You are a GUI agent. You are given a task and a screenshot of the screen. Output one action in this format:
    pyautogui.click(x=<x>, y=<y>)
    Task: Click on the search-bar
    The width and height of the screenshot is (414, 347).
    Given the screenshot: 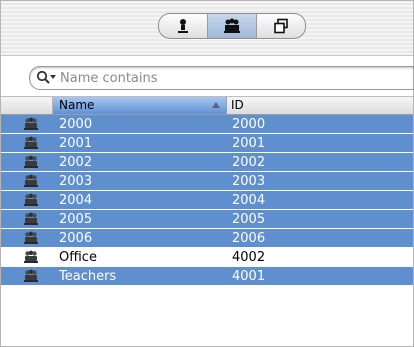 What is the action you would take?
    pyautogui.click(x=207, y=75)
    